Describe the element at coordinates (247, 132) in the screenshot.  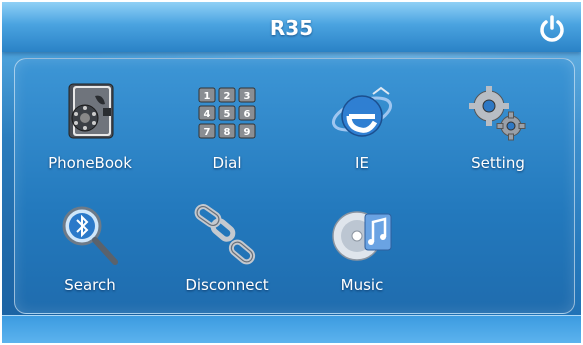
I see `key-label: 9` at that location.